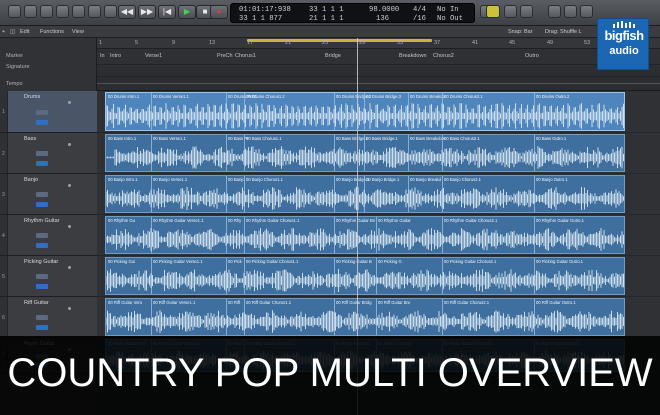  What do you see at coordinates (235, 261) in the screenshot?
I see `audio-region-label: 00 Pick` at bounding box center [235, 261].